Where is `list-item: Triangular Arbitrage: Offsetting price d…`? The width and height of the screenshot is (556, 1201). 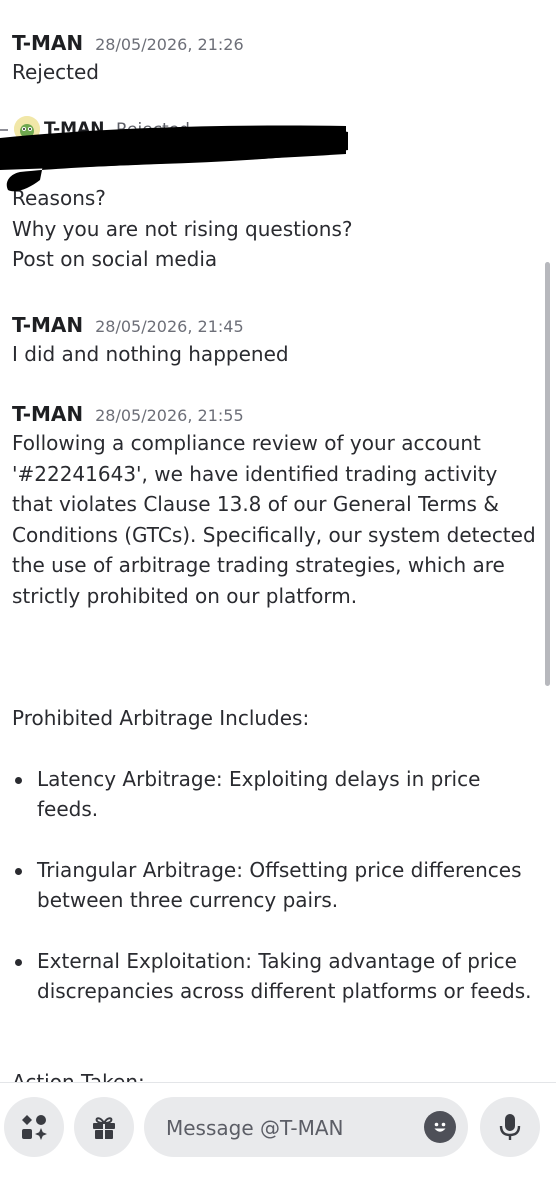
list-item: Triangular Arbitrage: Offsetting price d… is located at coordinates (277, 885).